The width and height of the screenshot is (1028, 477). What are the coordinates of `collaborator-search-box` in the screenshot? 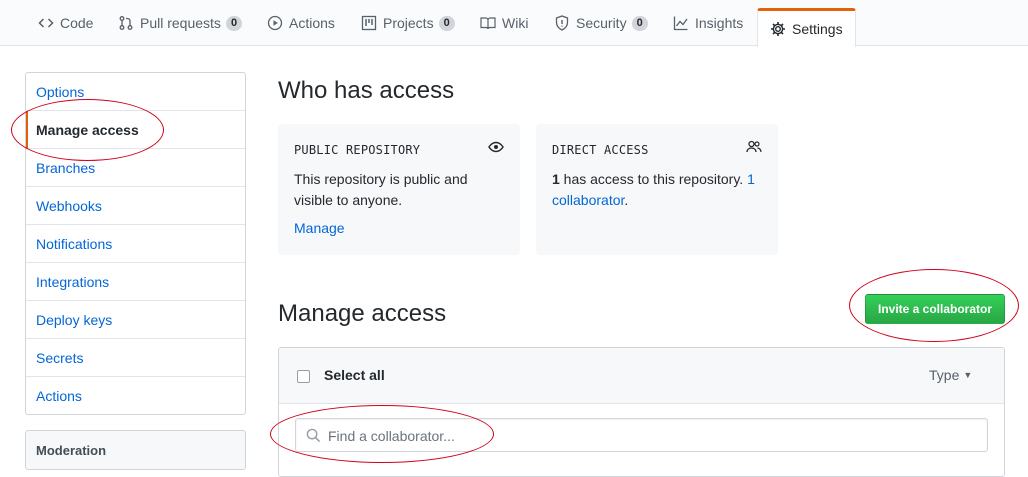 It's located at (641, 435).